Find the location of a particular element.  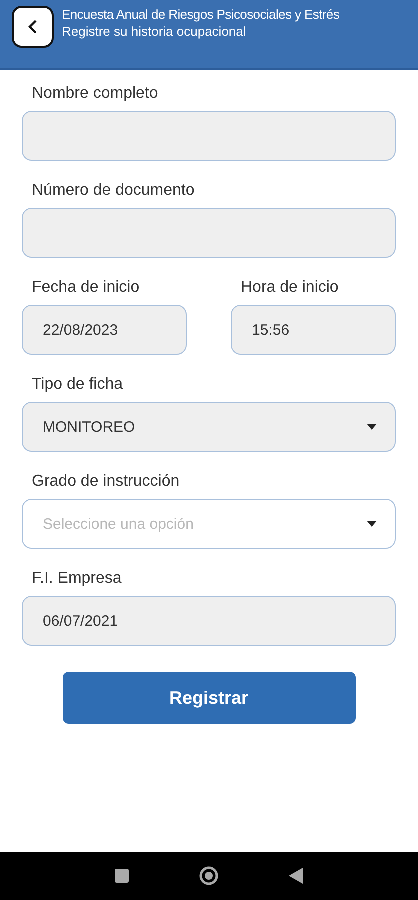

field-label: Número de documento is located at coordinates (113, 190).